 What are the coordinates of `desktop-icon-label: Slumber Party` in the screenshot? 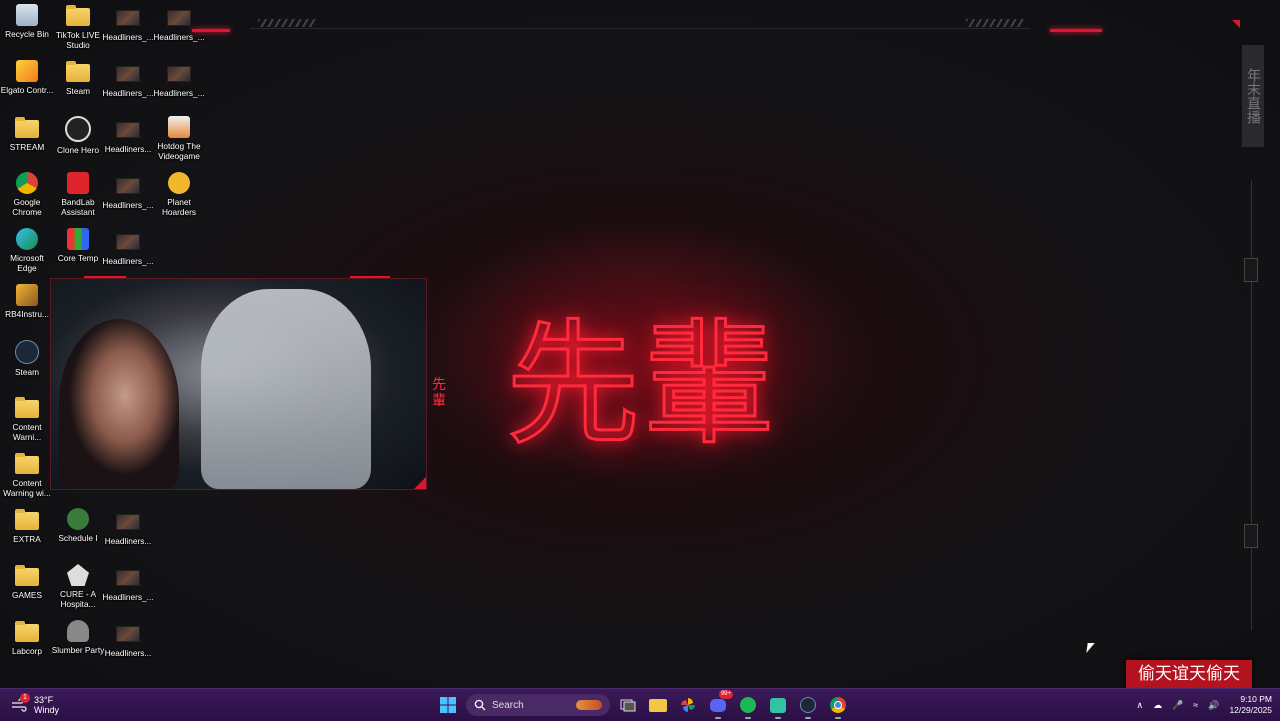 It's located at (78, 650).